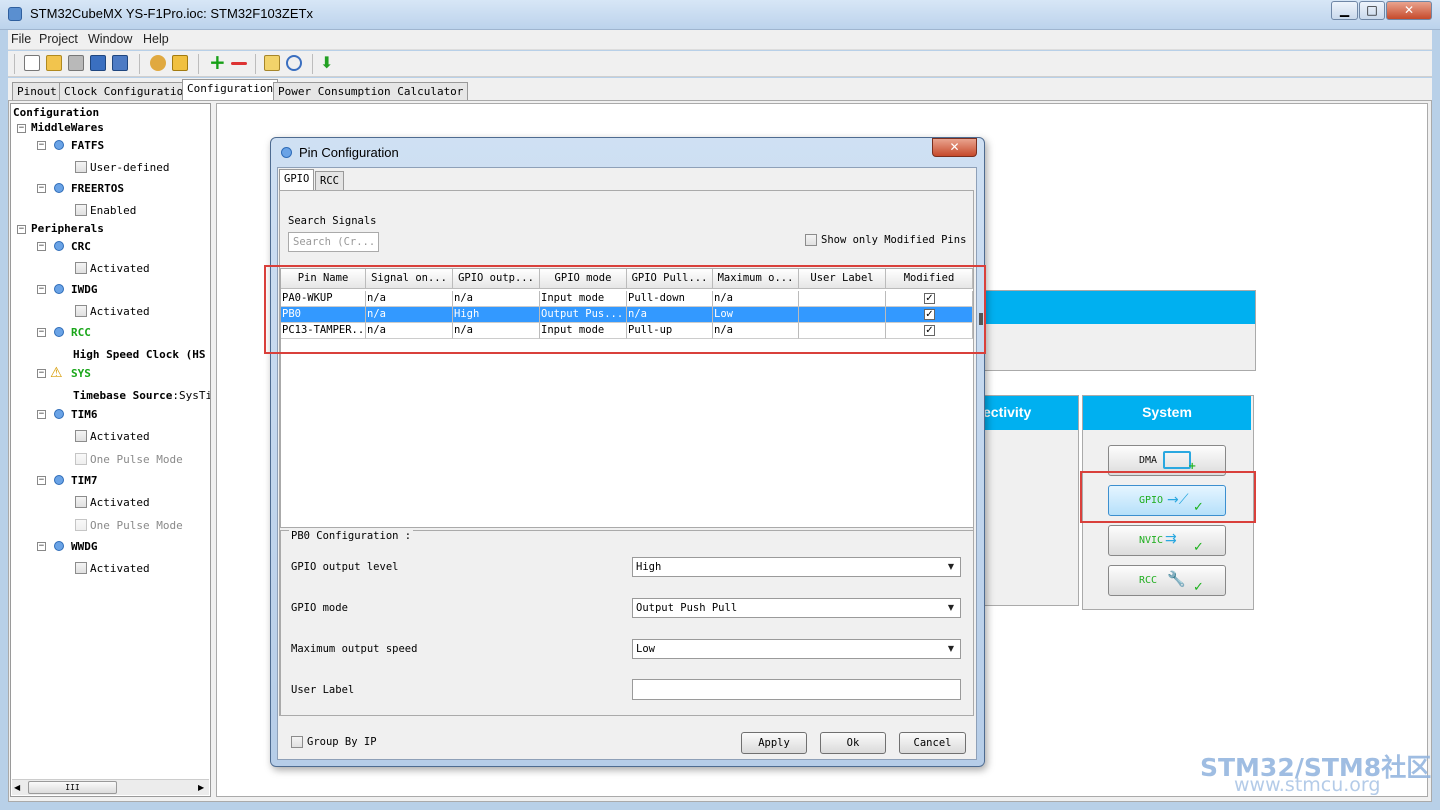 This screenshot has width=1440, height=810. I want to click on tree-middlewares: MiddleWares, so click(67, 127).